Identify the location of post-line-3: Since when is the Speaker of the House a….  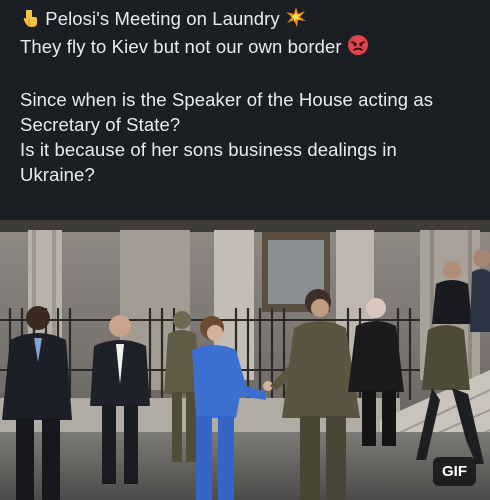
(227, 99).